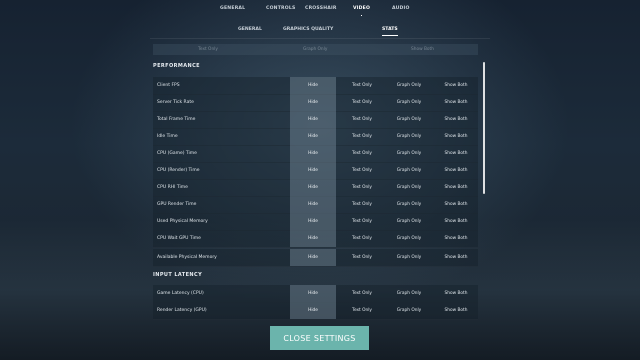 The image size is (640, 360). Describe the element at coordinates (177, 204) in the screenshot. I see `setting-label: GPU Render Time` at that location.